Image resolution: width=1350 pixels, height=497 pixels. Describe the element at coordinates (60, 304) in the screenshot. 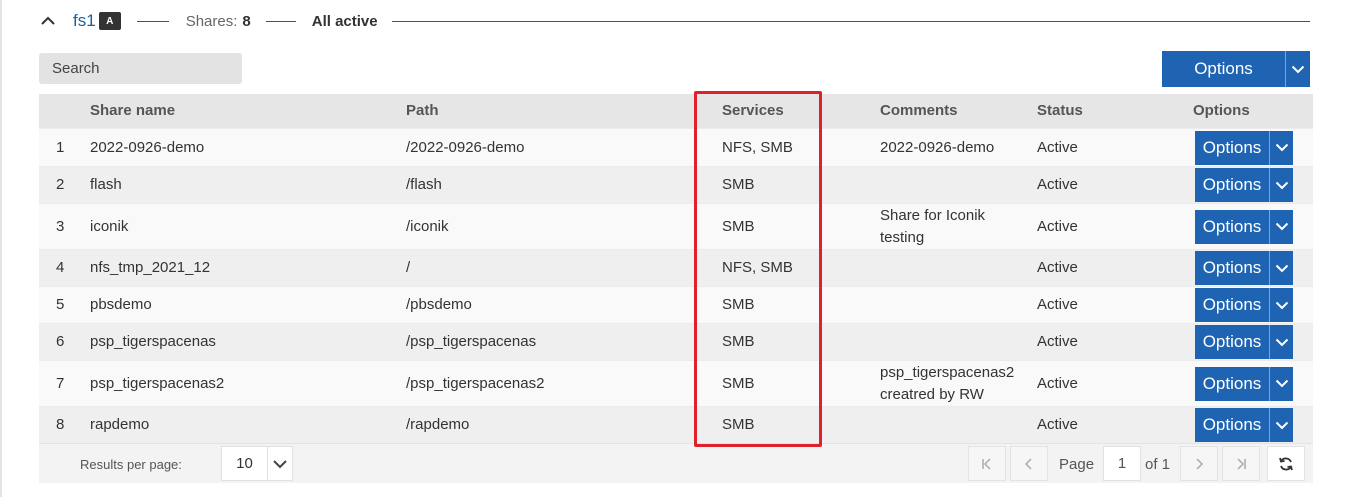

I see `row-index: 5` at that location.